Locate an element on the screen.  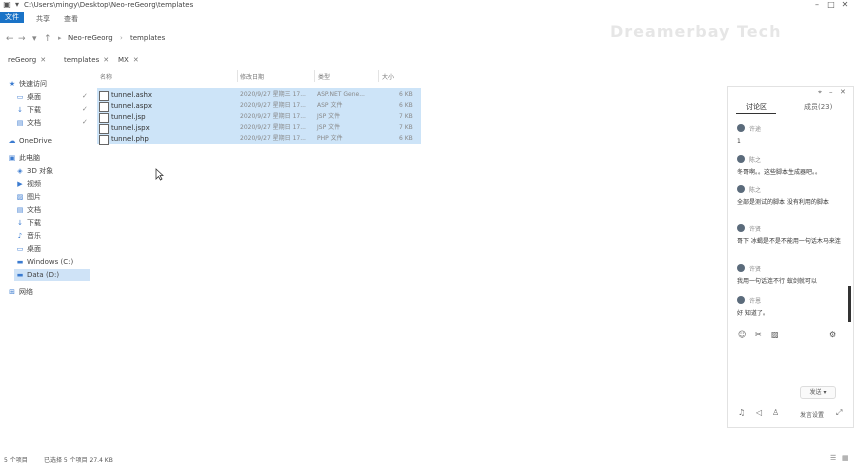
nav-downloads: ↓ 下载 is located at coordinates (28, 110).